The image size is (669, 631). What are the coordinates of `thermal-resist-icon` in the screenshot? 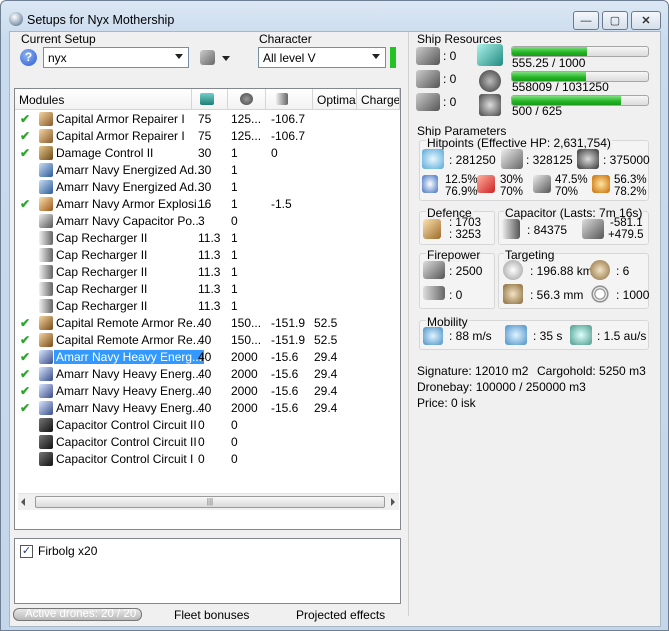 It's located at (486, 184).